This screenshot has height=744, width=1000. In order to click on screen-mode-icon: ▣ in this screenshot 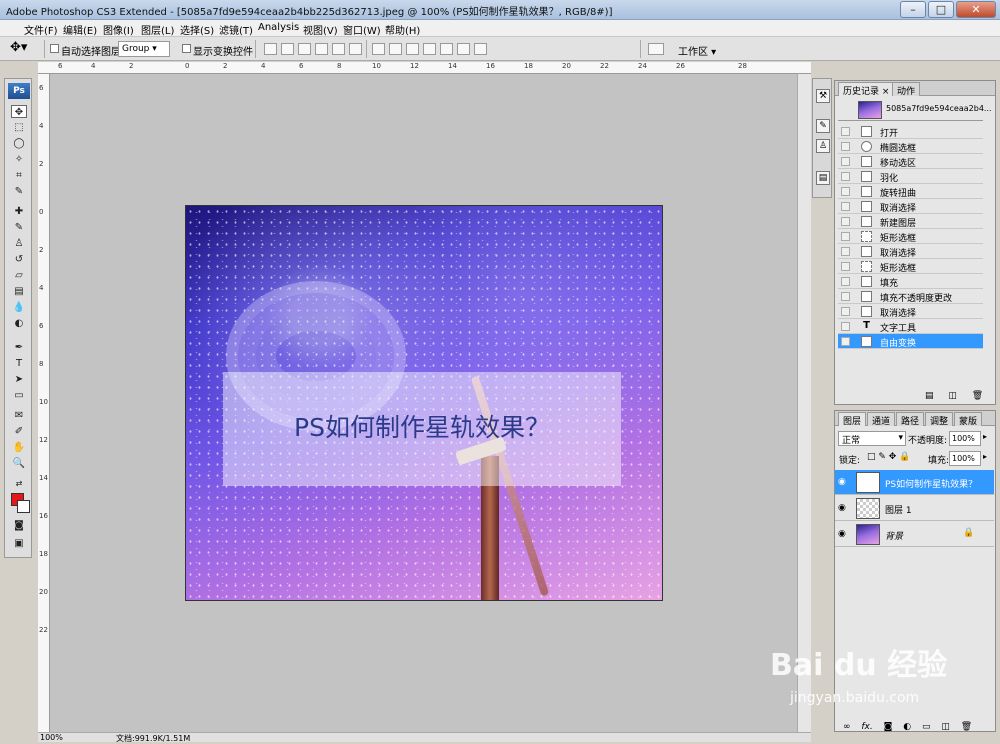, I will do `click(19, 543)`.